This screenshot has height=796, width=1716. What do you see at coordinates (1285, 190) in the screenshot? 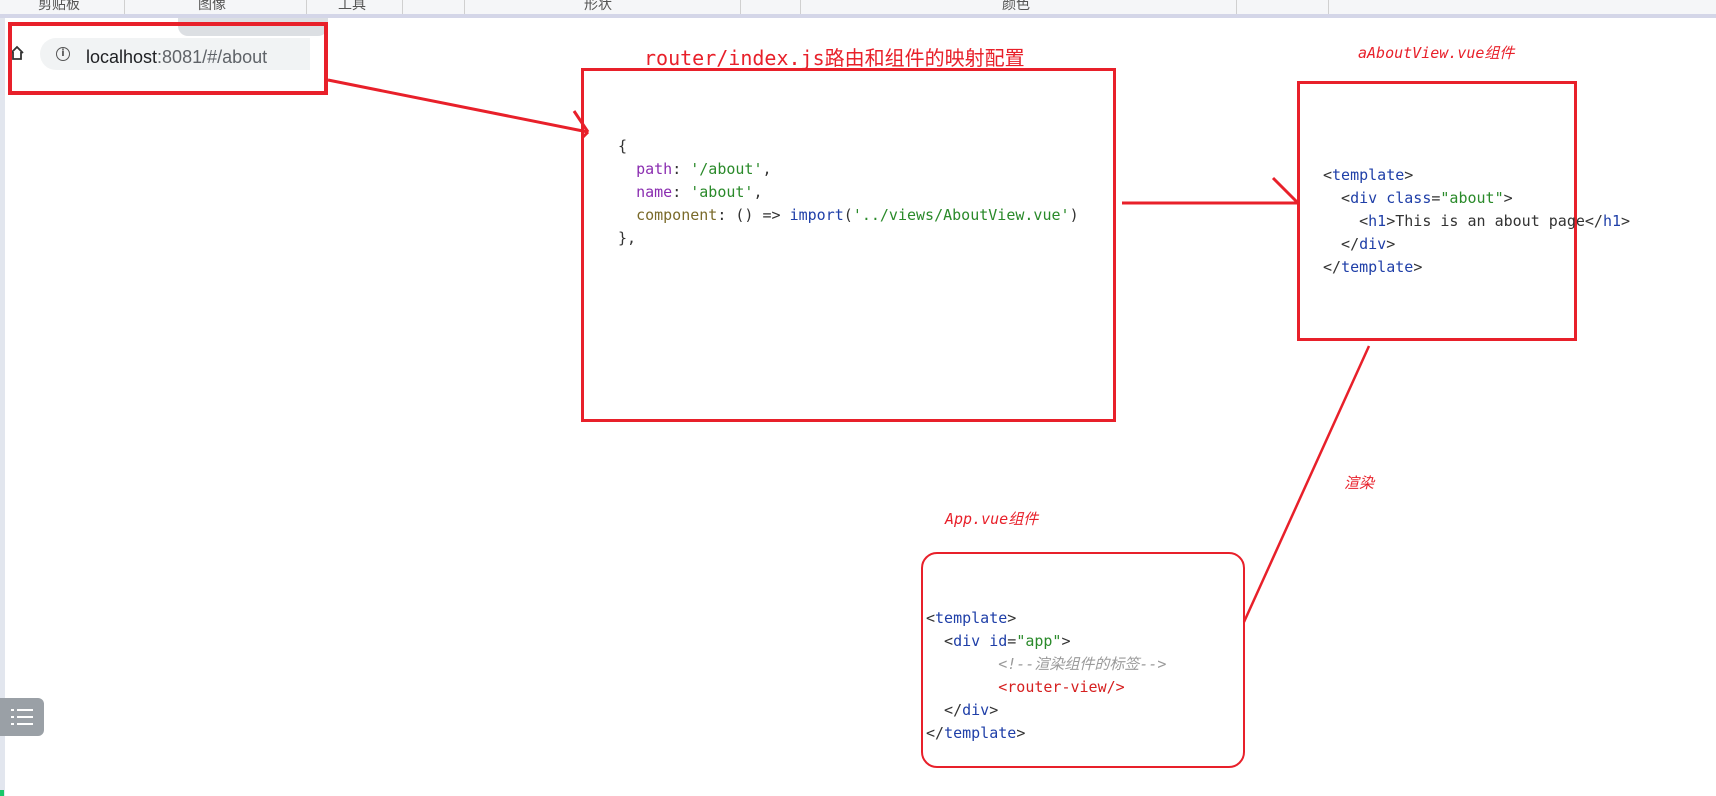
I see `arrowhead` at bounding box center [1285, 190].